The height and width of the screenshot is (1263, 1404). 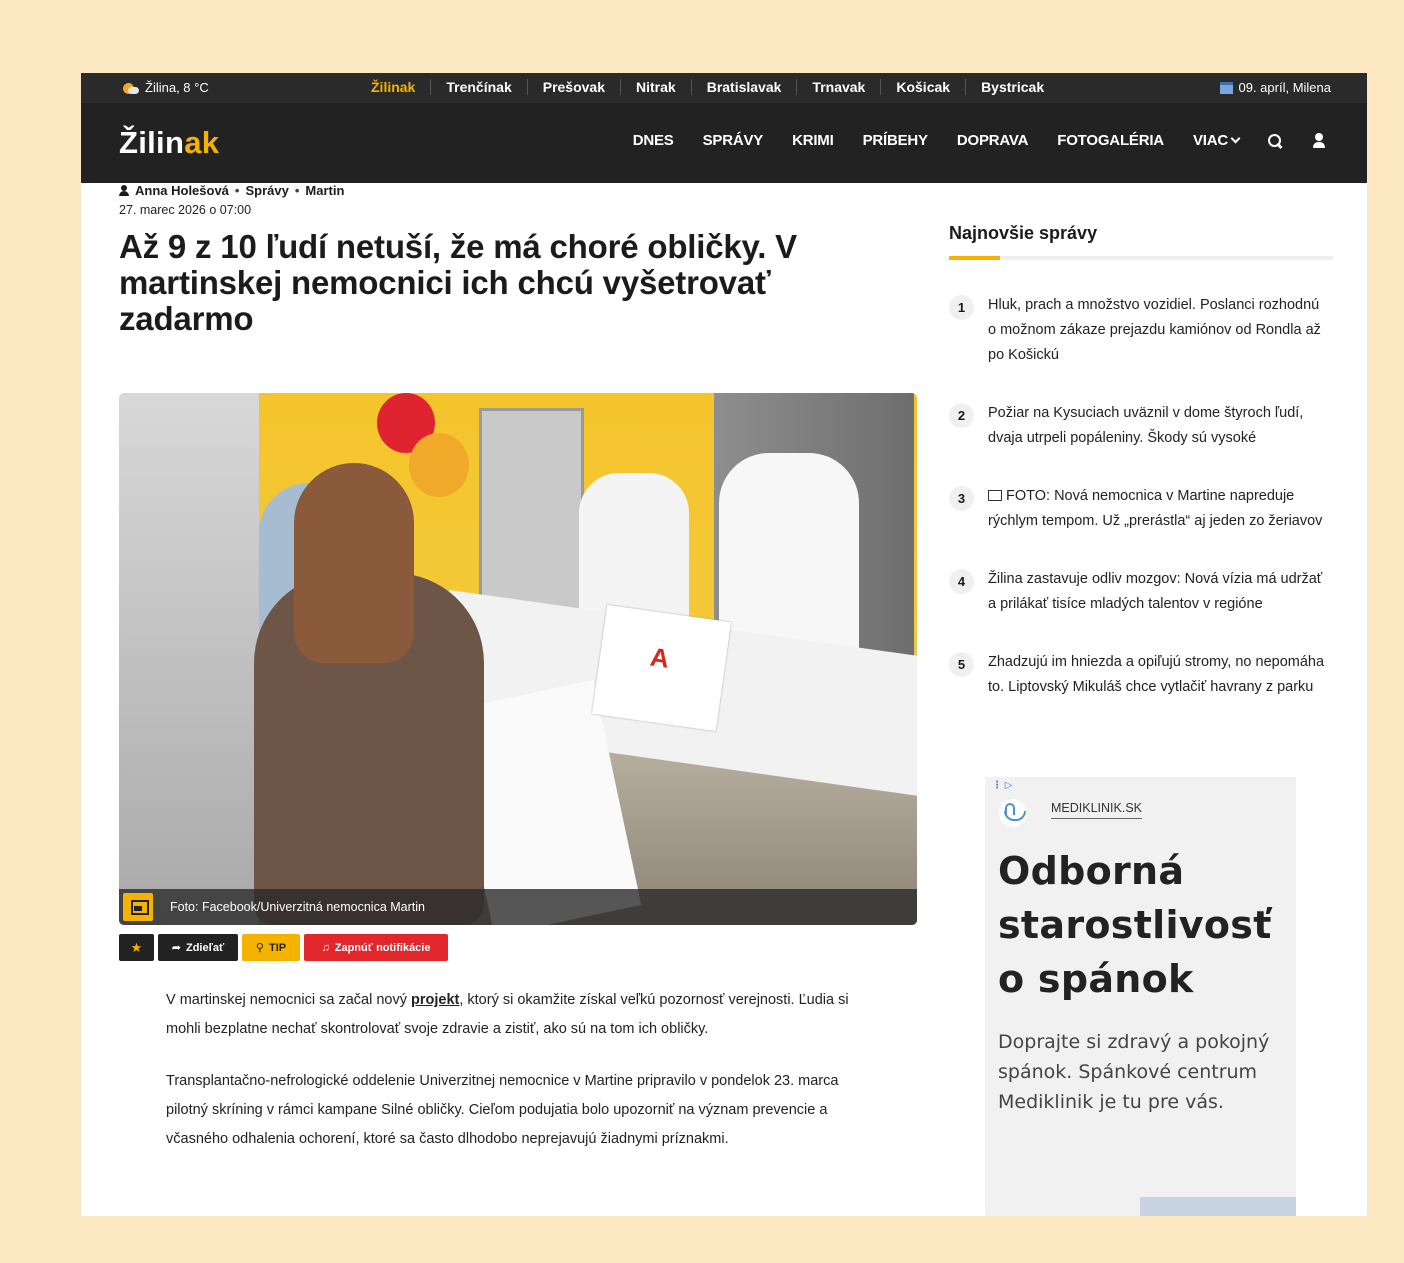 I want to click on publish-date: 27. marec 2026 o 07:00, so click(x=185, y=210).